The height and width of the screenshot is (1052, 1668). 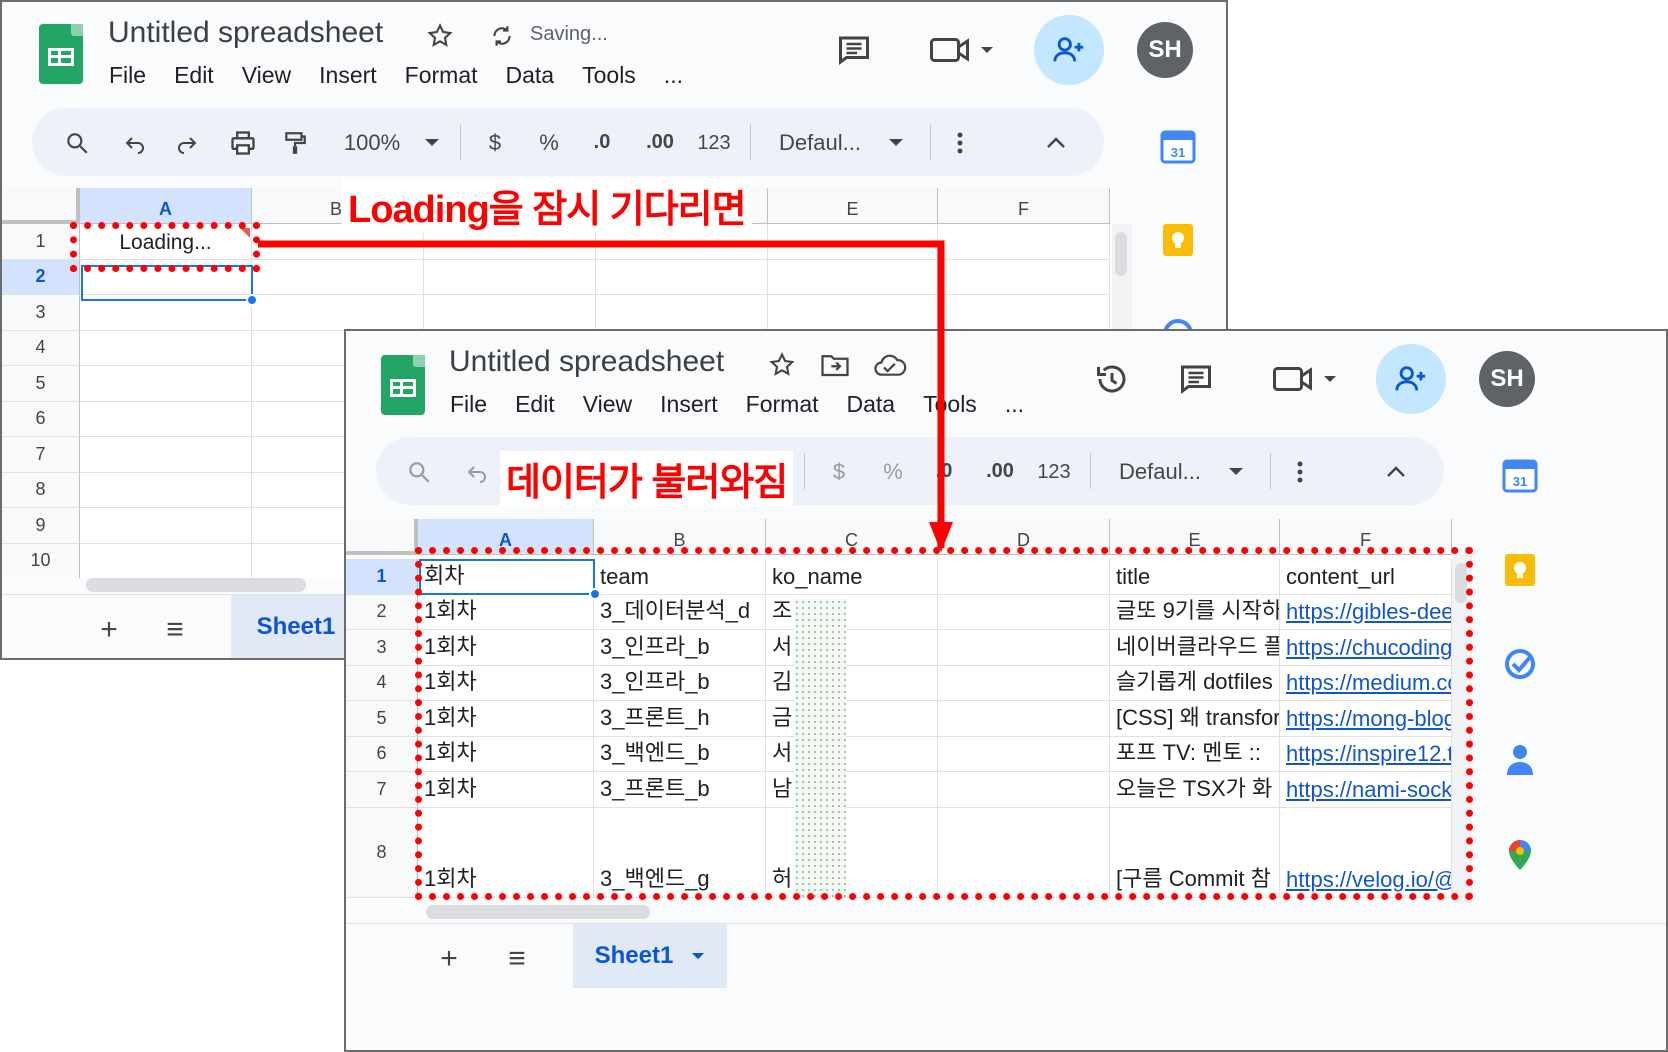 I want to click on row-header: 7, so click(x=382, y=790).